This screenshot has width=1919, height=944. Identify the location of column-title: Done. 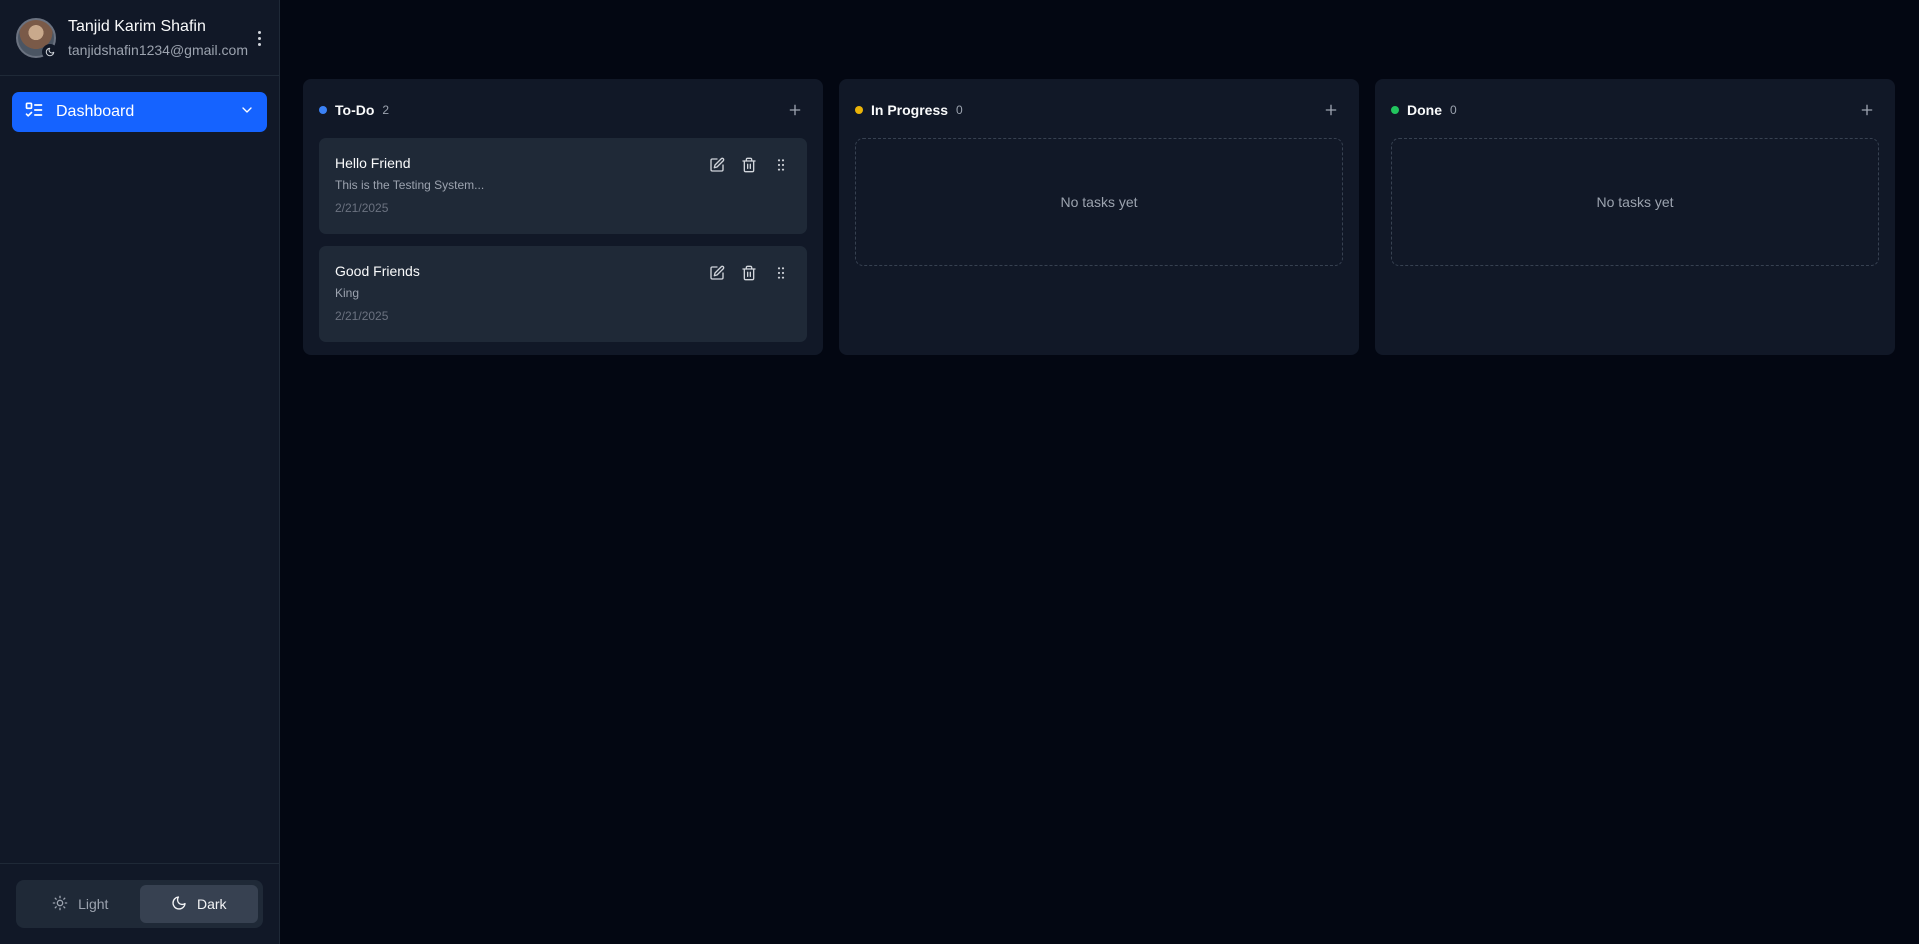
(1424, 110).